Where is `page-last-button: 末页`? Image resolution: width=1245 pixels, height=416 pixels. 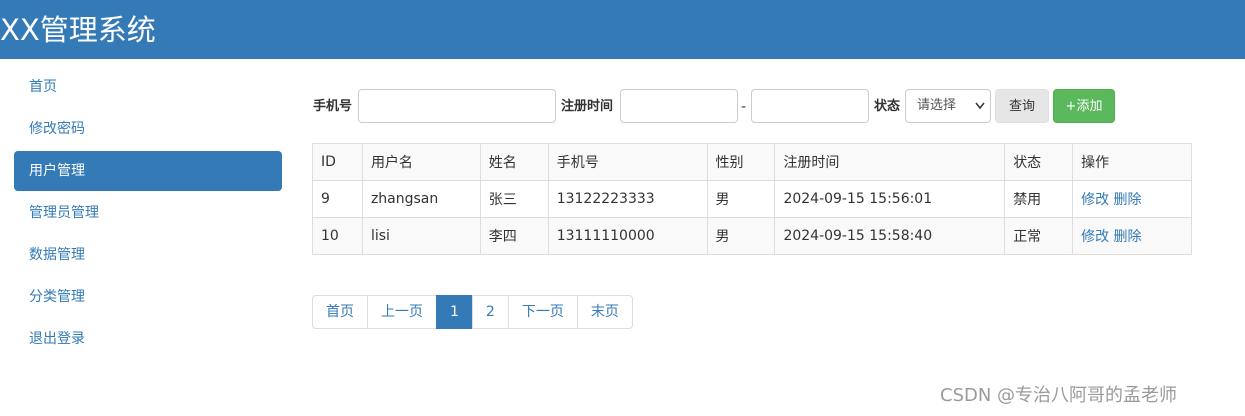
page-last-button: 末页 is located at coordinates (604, 312).